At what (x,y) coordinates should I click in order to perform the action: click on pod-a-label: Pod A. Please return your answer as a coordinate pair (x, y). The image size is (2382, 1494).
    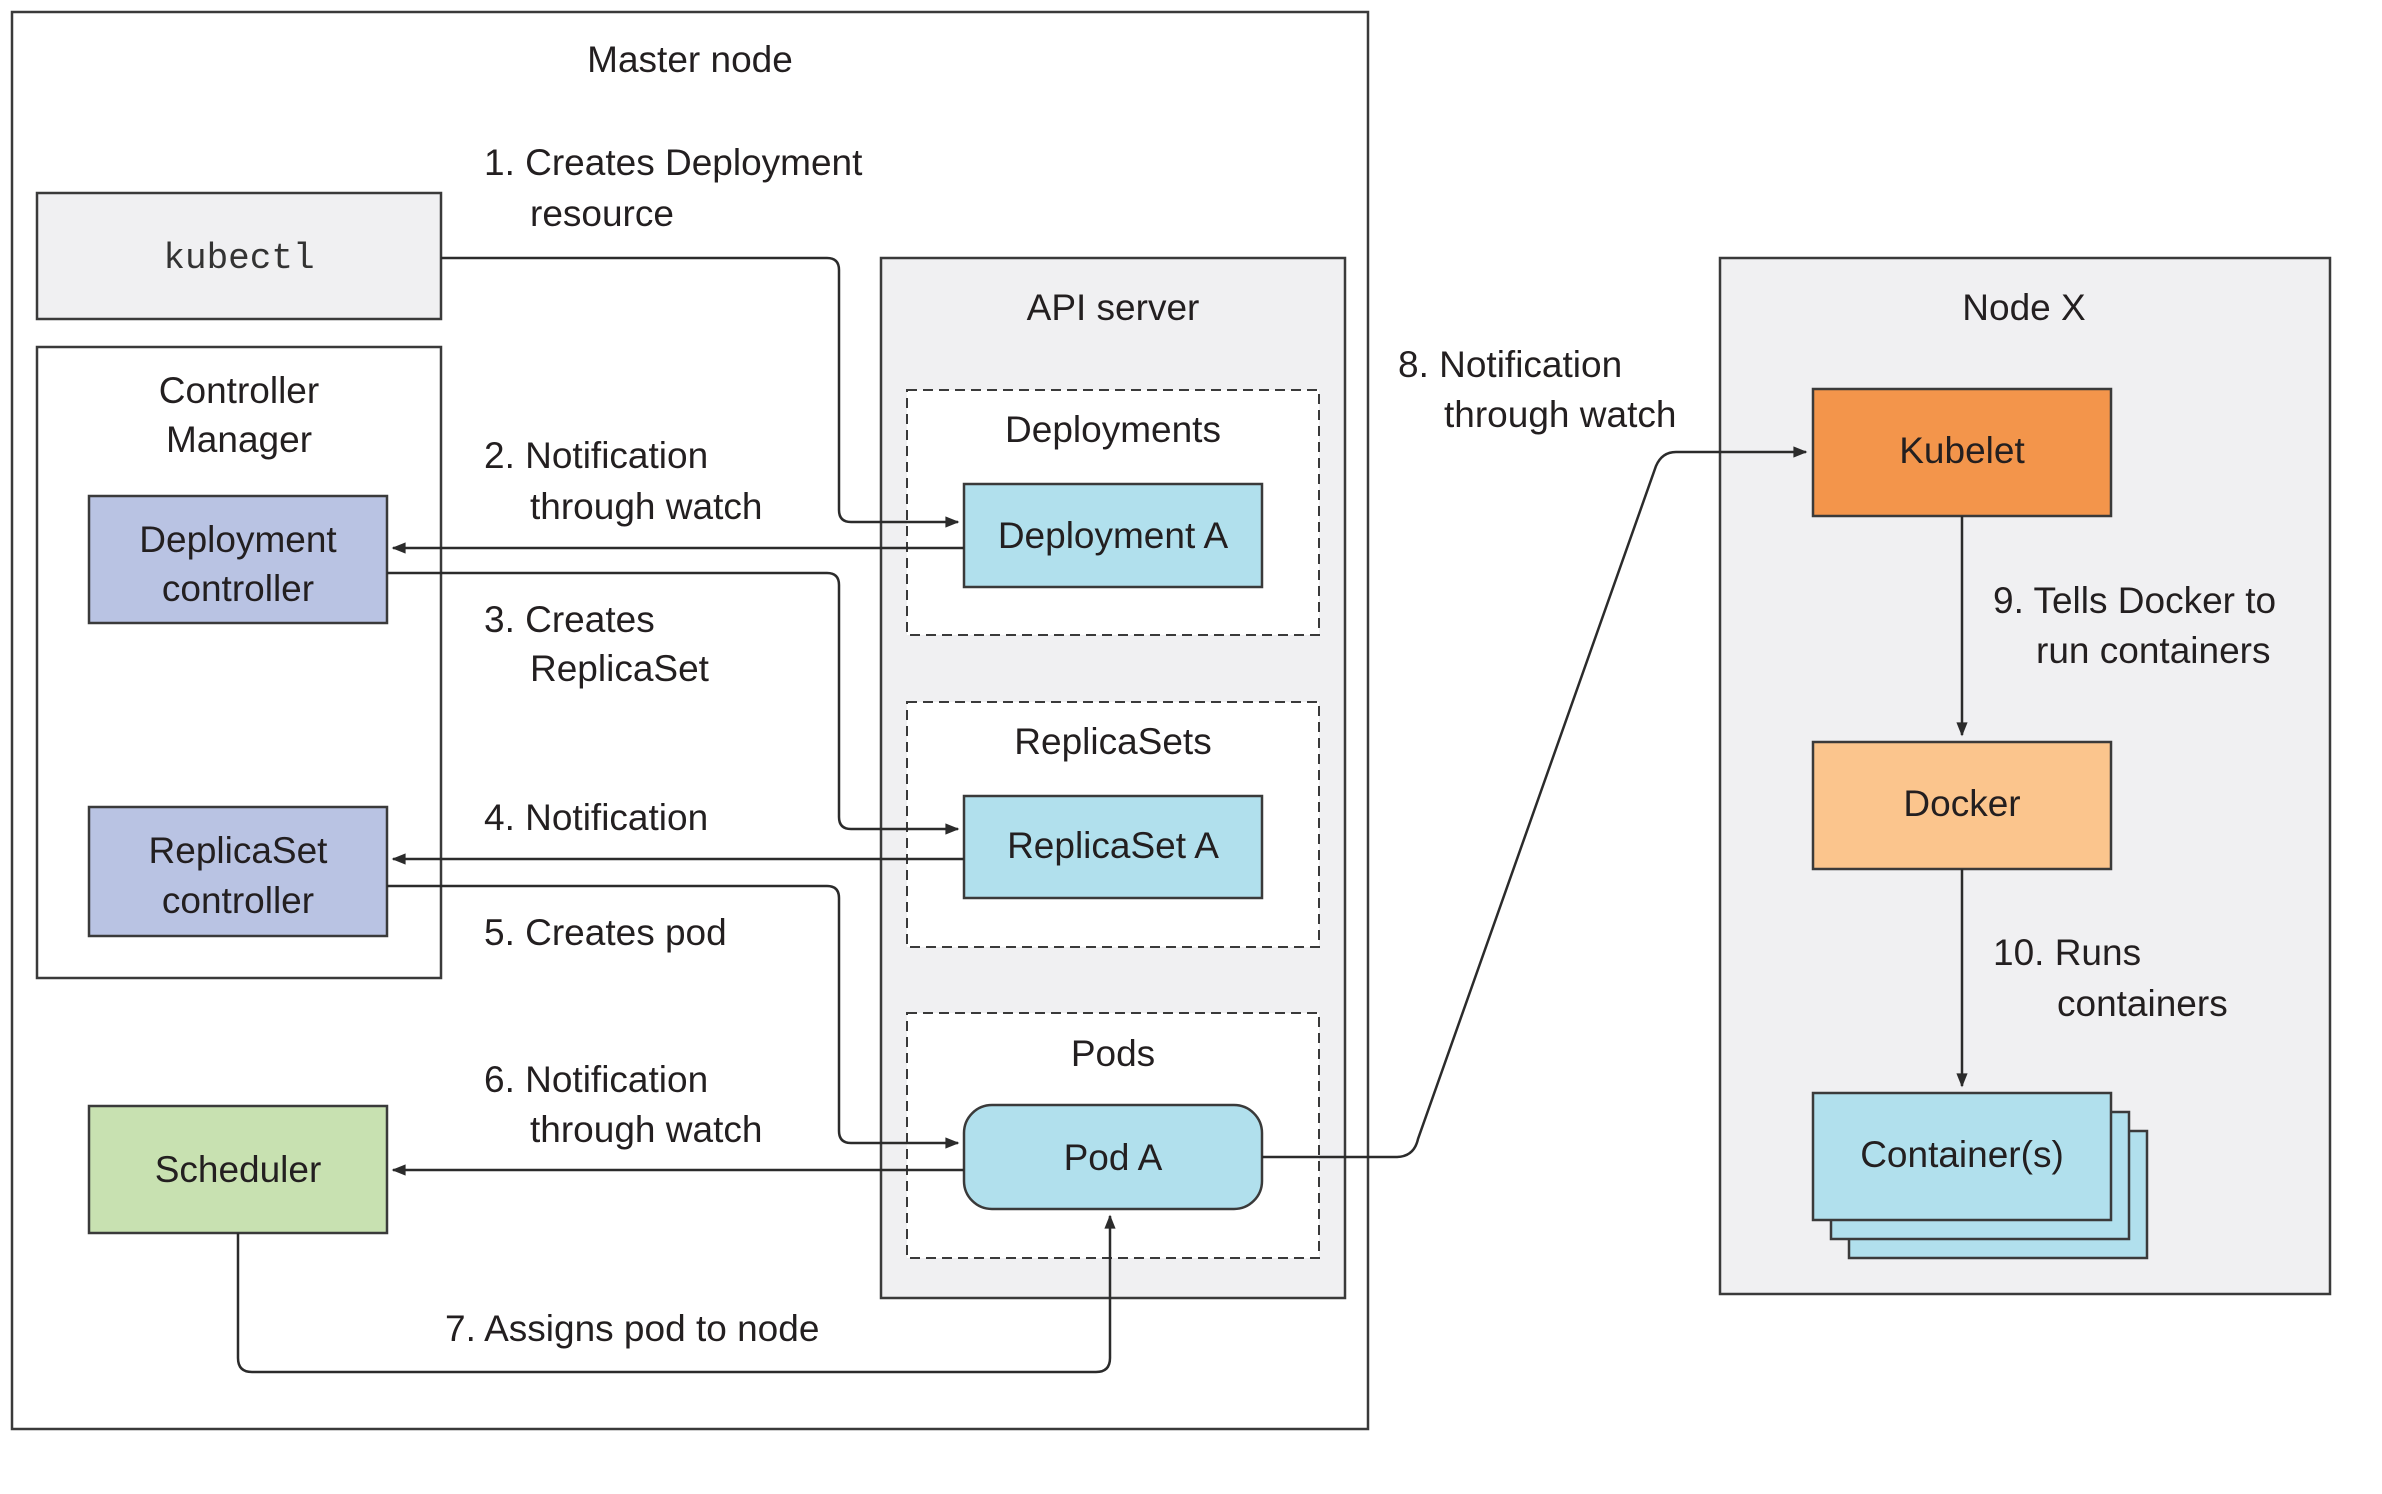
    Looking at the image, I should click on (1113, 1157).